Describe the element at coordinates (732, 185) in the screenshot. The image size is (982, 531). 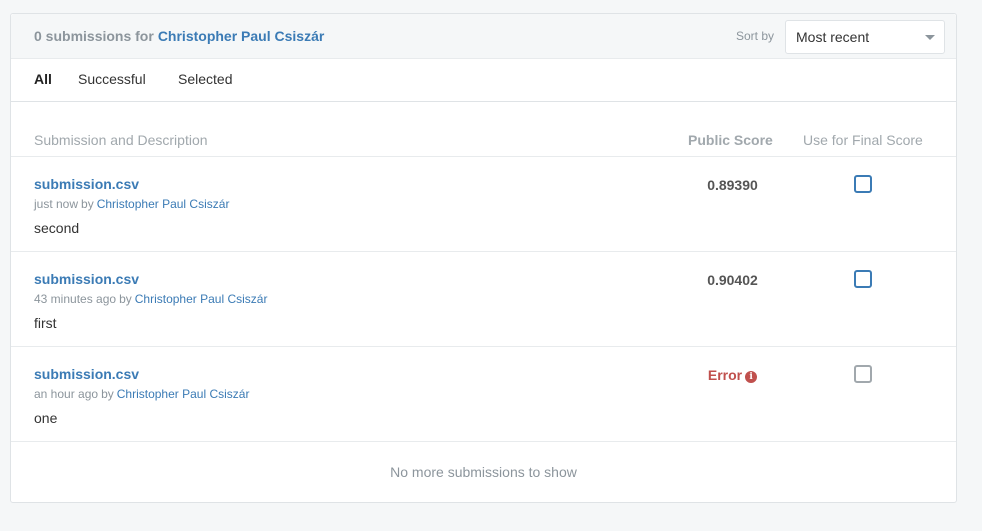
I see `public-score: 0.89390` at that location.